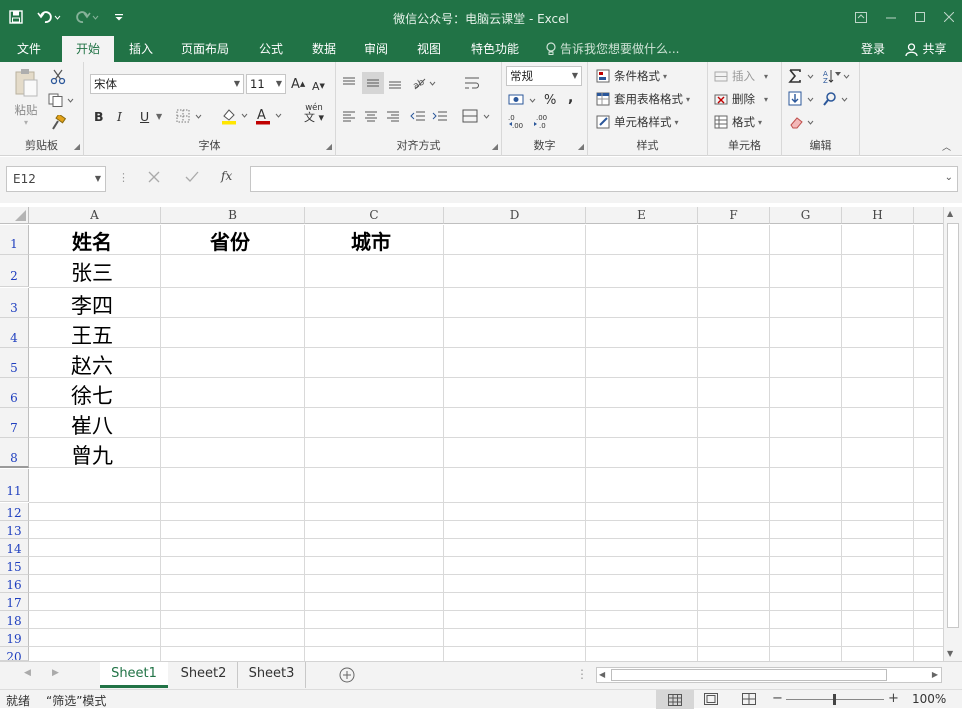 Image resolution: width=962 pixels, height=709 pixels. Describe the element at coordinates (56, 179) in the screenshot. I see `name-box: E12 ▼` at that location.